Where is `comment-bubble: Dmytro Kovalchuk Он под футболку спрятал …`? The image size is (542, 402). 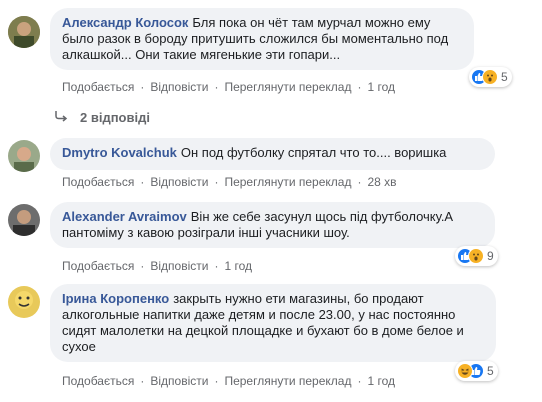
comment-bubble: Dmytro Kovalchuk Он под футболку спрятал … is located at coordinates (272, 154).